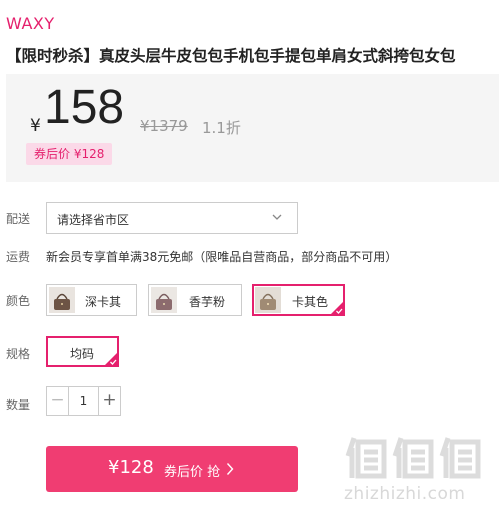  I want to click on color-option-taro-pink: 香芋粉, so click(195, 300).